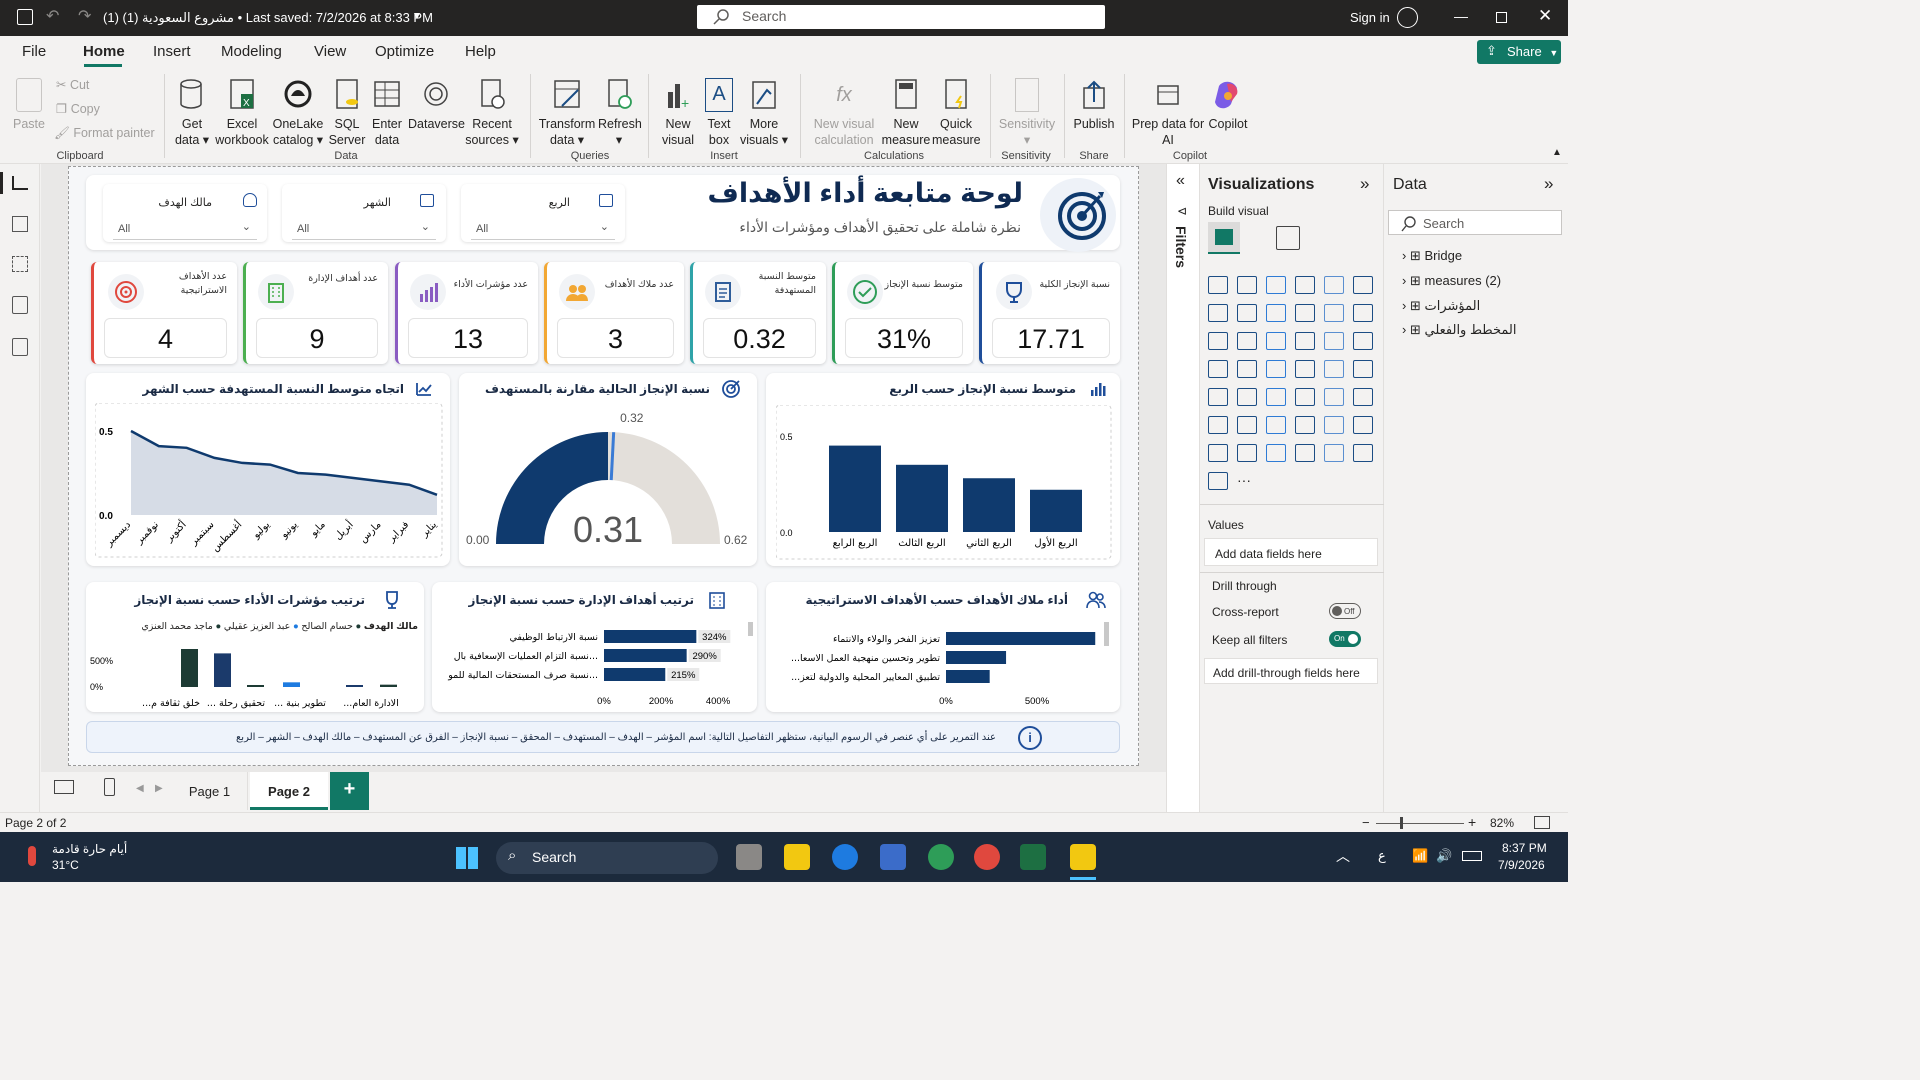  What do you see at coordinates (64, 787) in the screenshot?
I see `desktop-layout-icon` at bounding box center [64, 787].